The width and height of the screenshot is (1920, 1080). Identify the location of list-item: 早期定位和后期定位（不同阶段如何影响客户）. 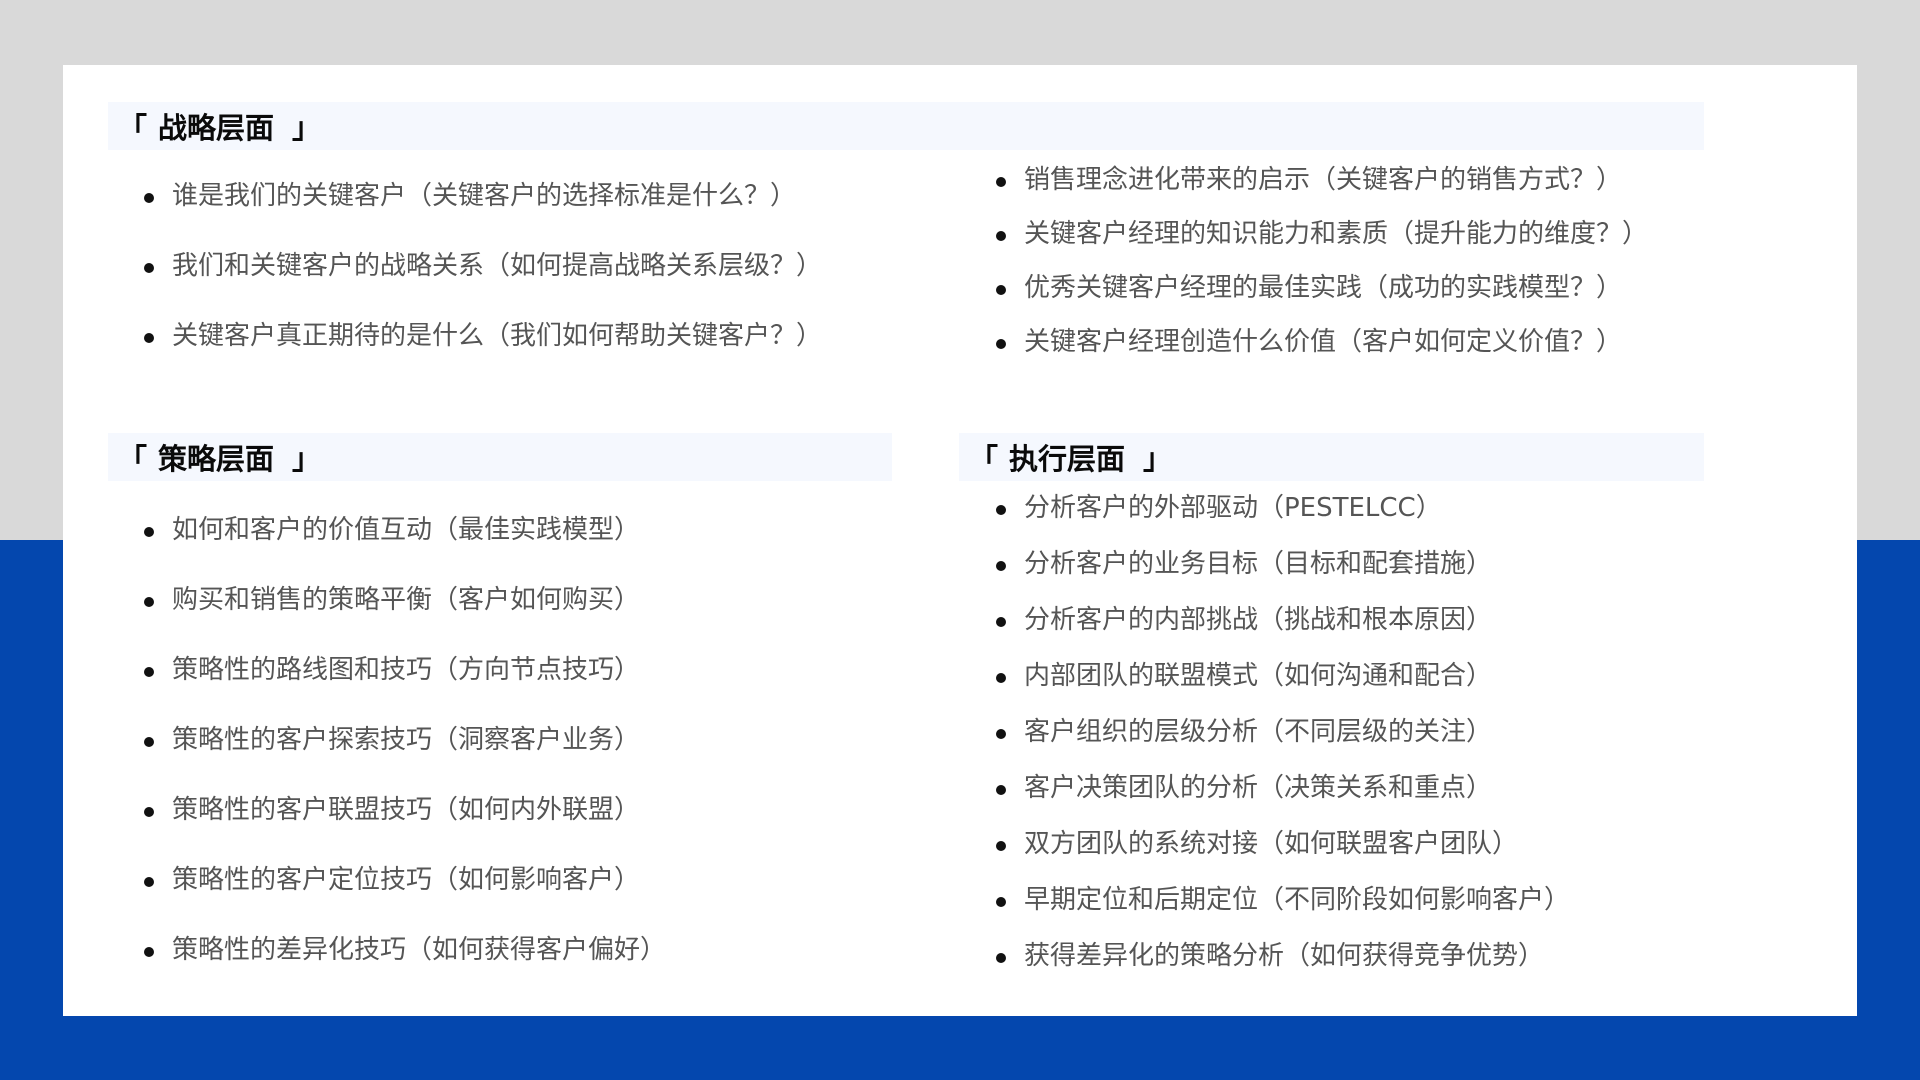
(1273, 900).